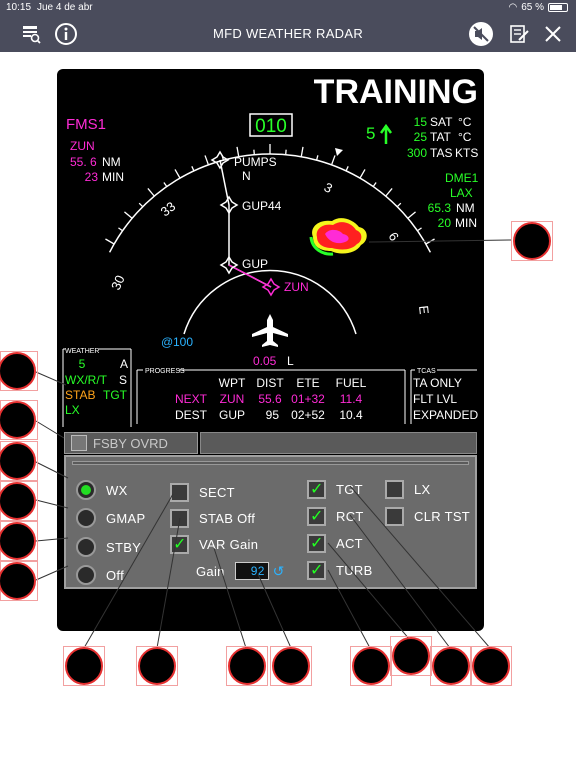  What do you see at coordinates (491, 666) in the screenshot?
I see `callout-tgt` at bounding box center [491, 666].